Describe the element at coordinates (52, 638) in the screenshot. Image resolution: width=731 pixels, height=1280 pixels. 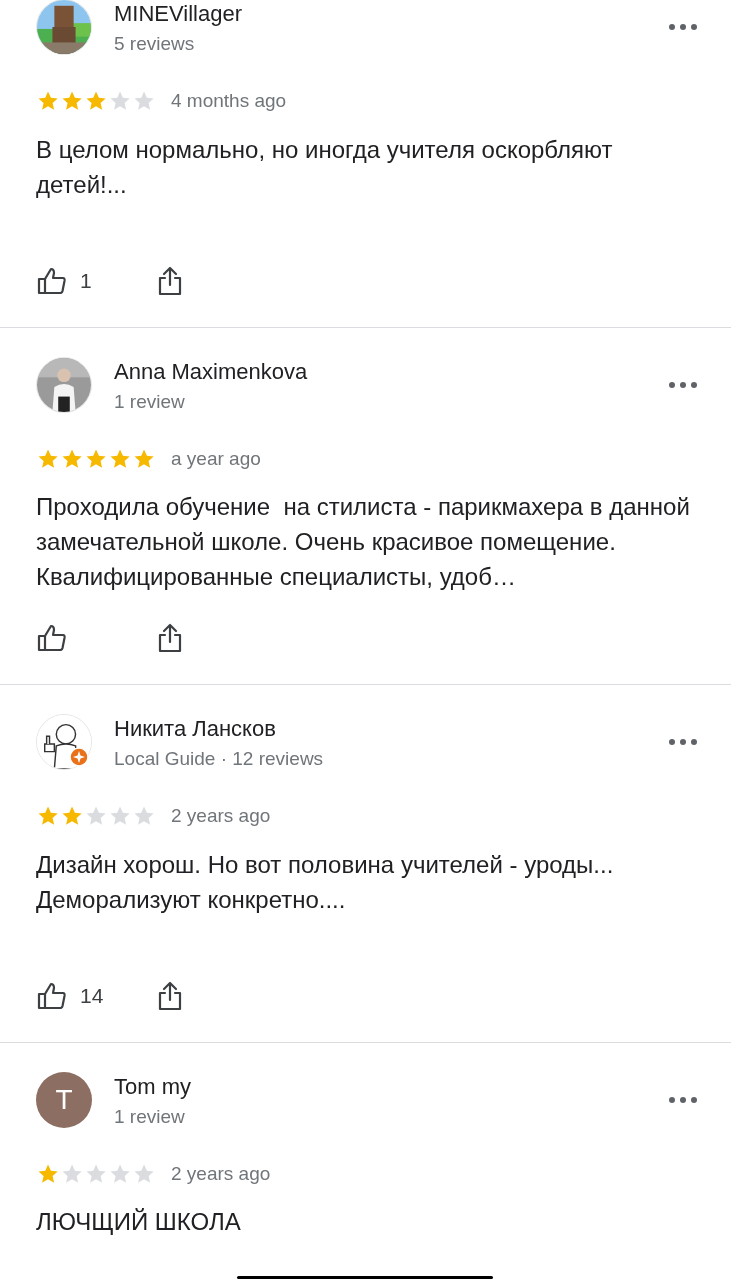
I see `thumbs-up-icon` at that location.